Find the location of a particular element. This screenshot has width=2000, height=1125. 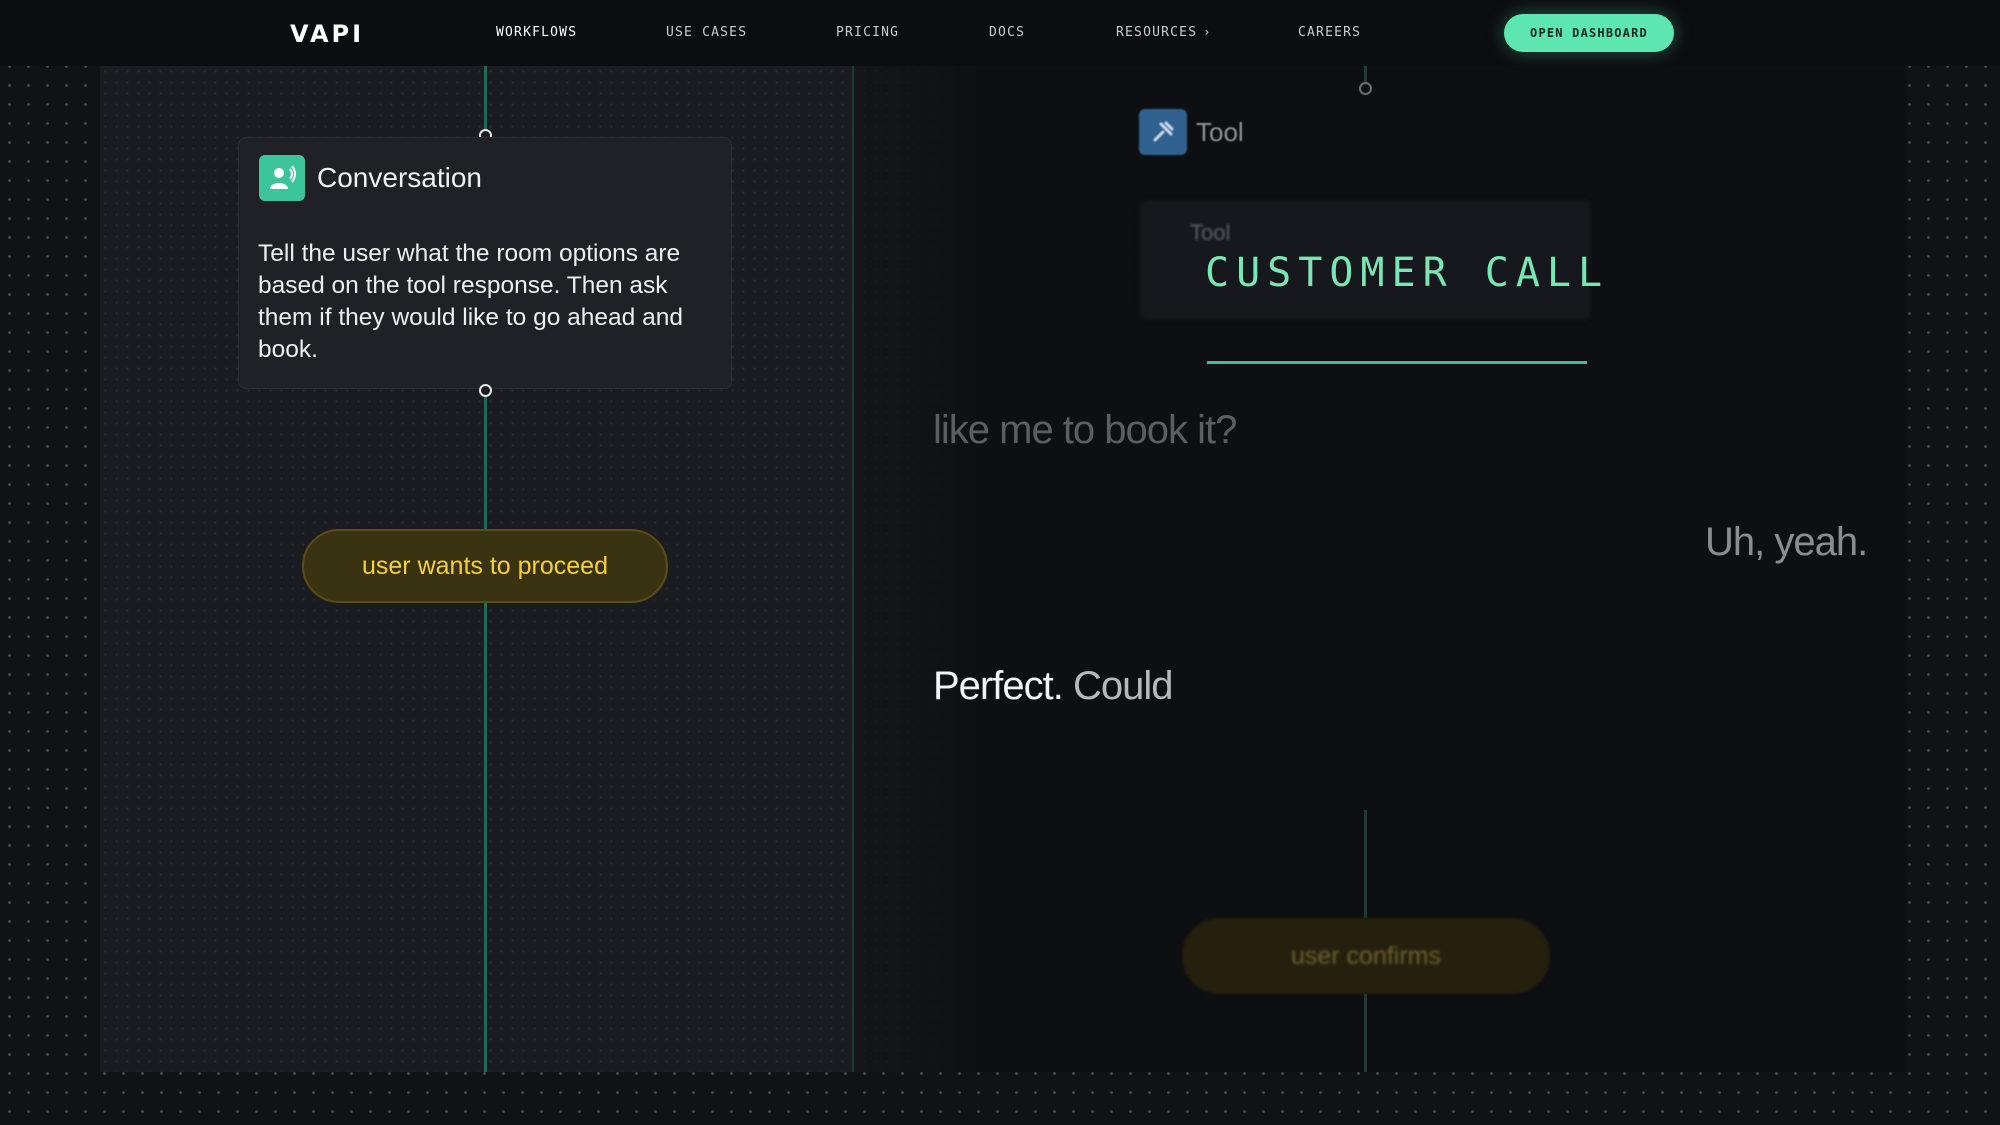

nav-link-resources-label: RESOURCES is located at coordinates (1157, 32).